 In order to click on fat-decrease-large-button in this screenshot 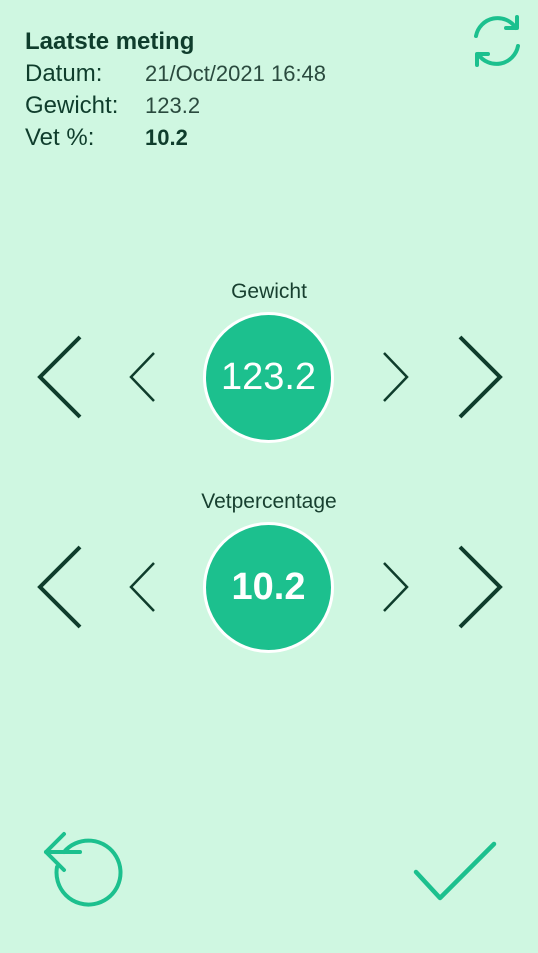, I will do `click(60, 587)`.